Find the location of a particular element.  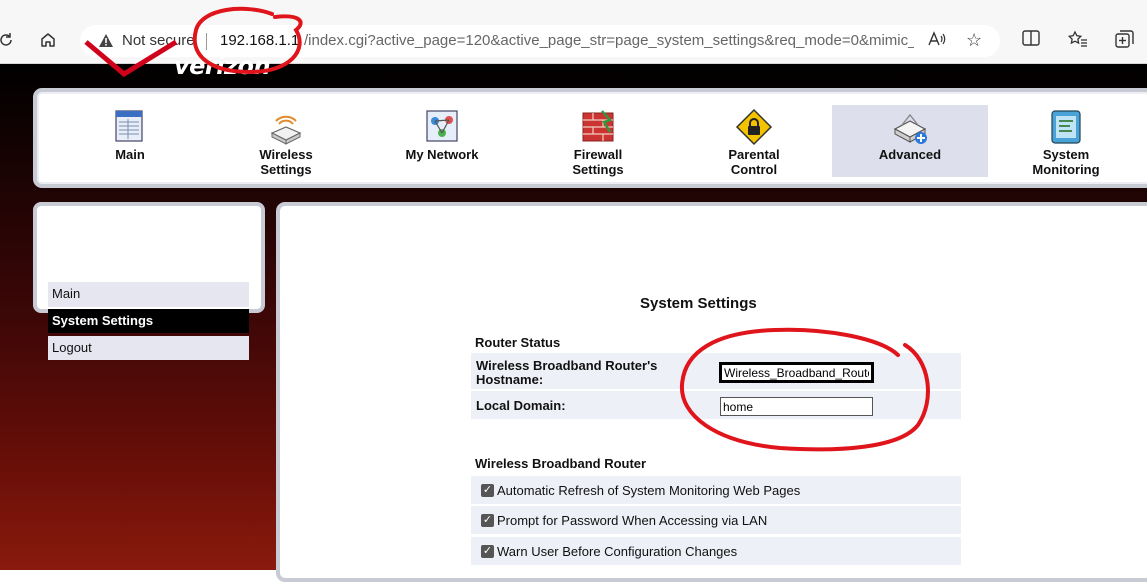

prompt-password-checkbox: ✓ is located at coordinates (487, 520).